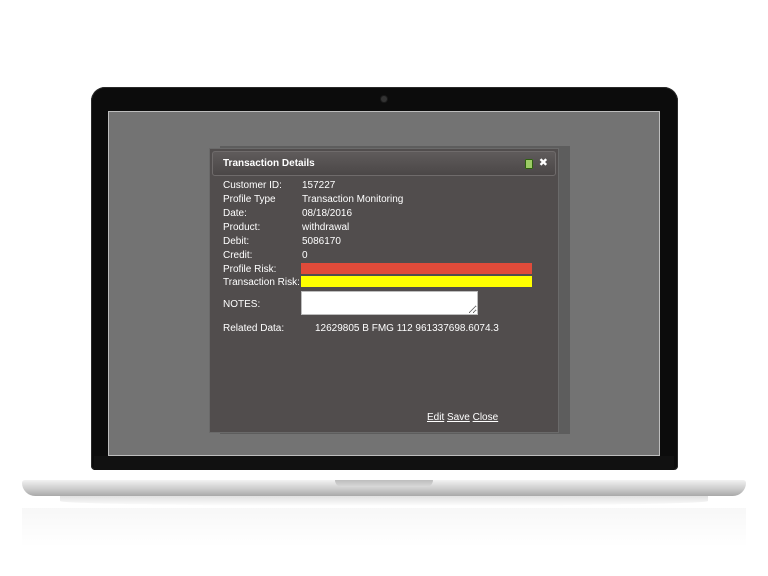 The width and height of the screenshot is (768, 576). Describe the element at coordinates (236, 241) in the screenshot. I see `debit-label: Debit:` at that location.